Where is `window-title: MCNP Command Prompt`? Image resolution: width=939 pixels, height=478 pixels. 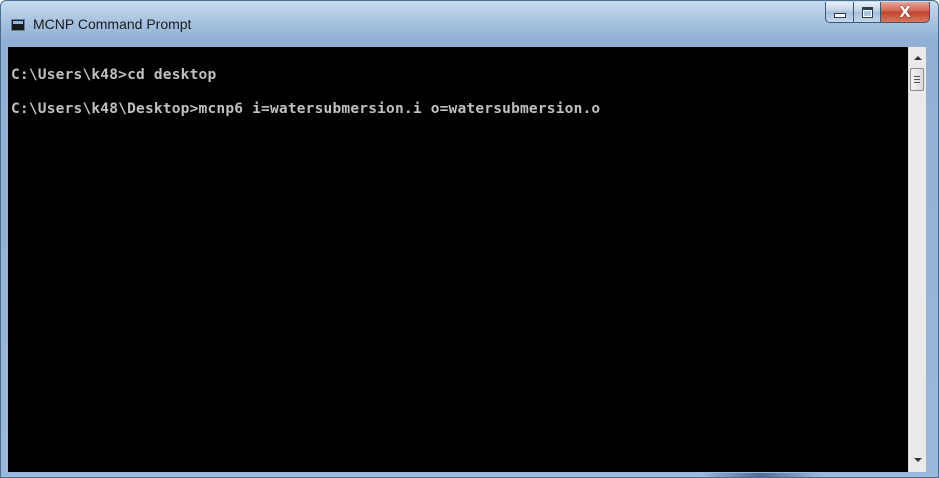
window-title: MCNP Command Prompt is located at coordinates (112, 24).